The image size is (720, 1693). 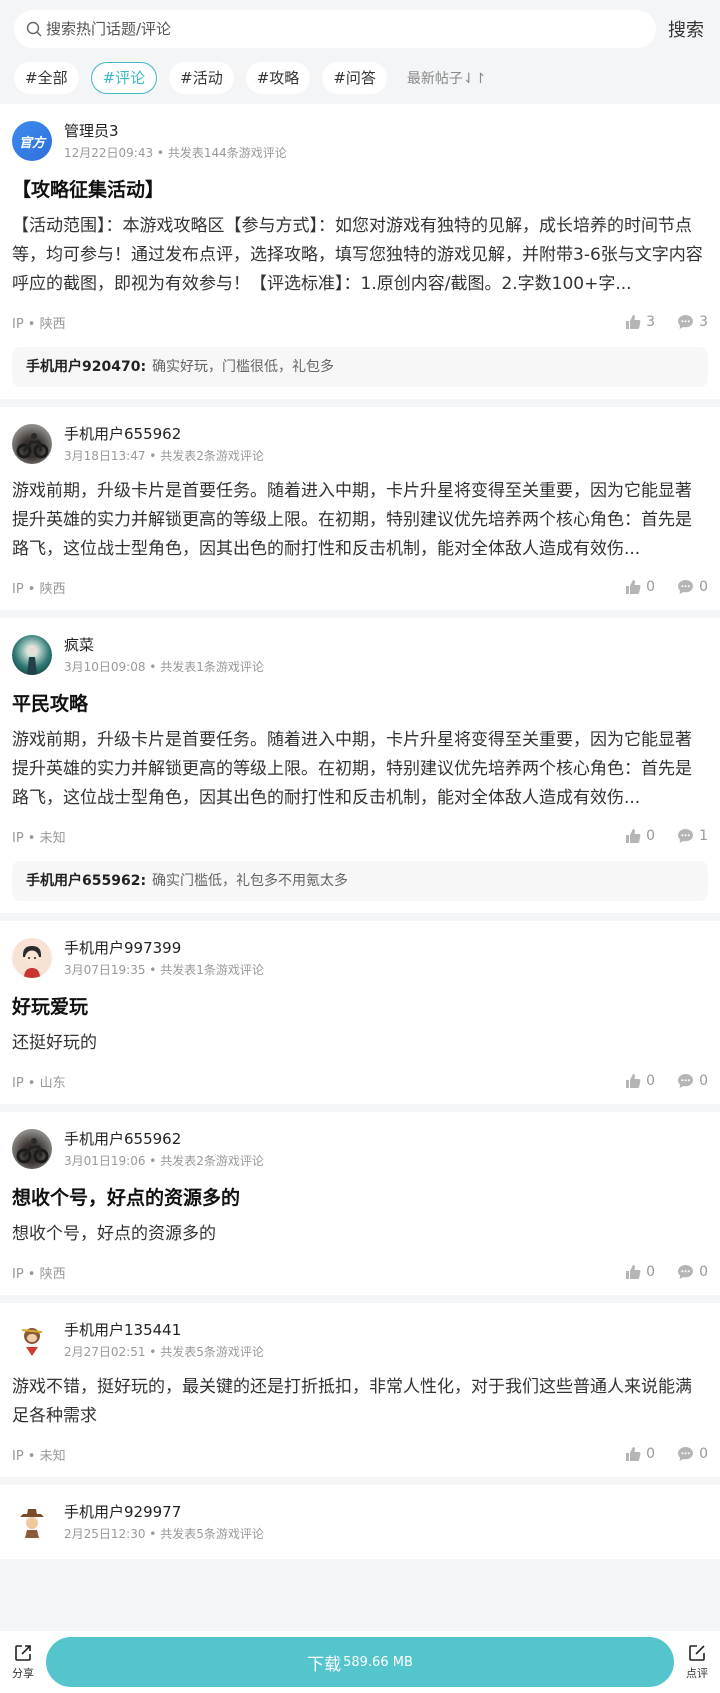 I want to click on search-box, so click(x=335, y=29).